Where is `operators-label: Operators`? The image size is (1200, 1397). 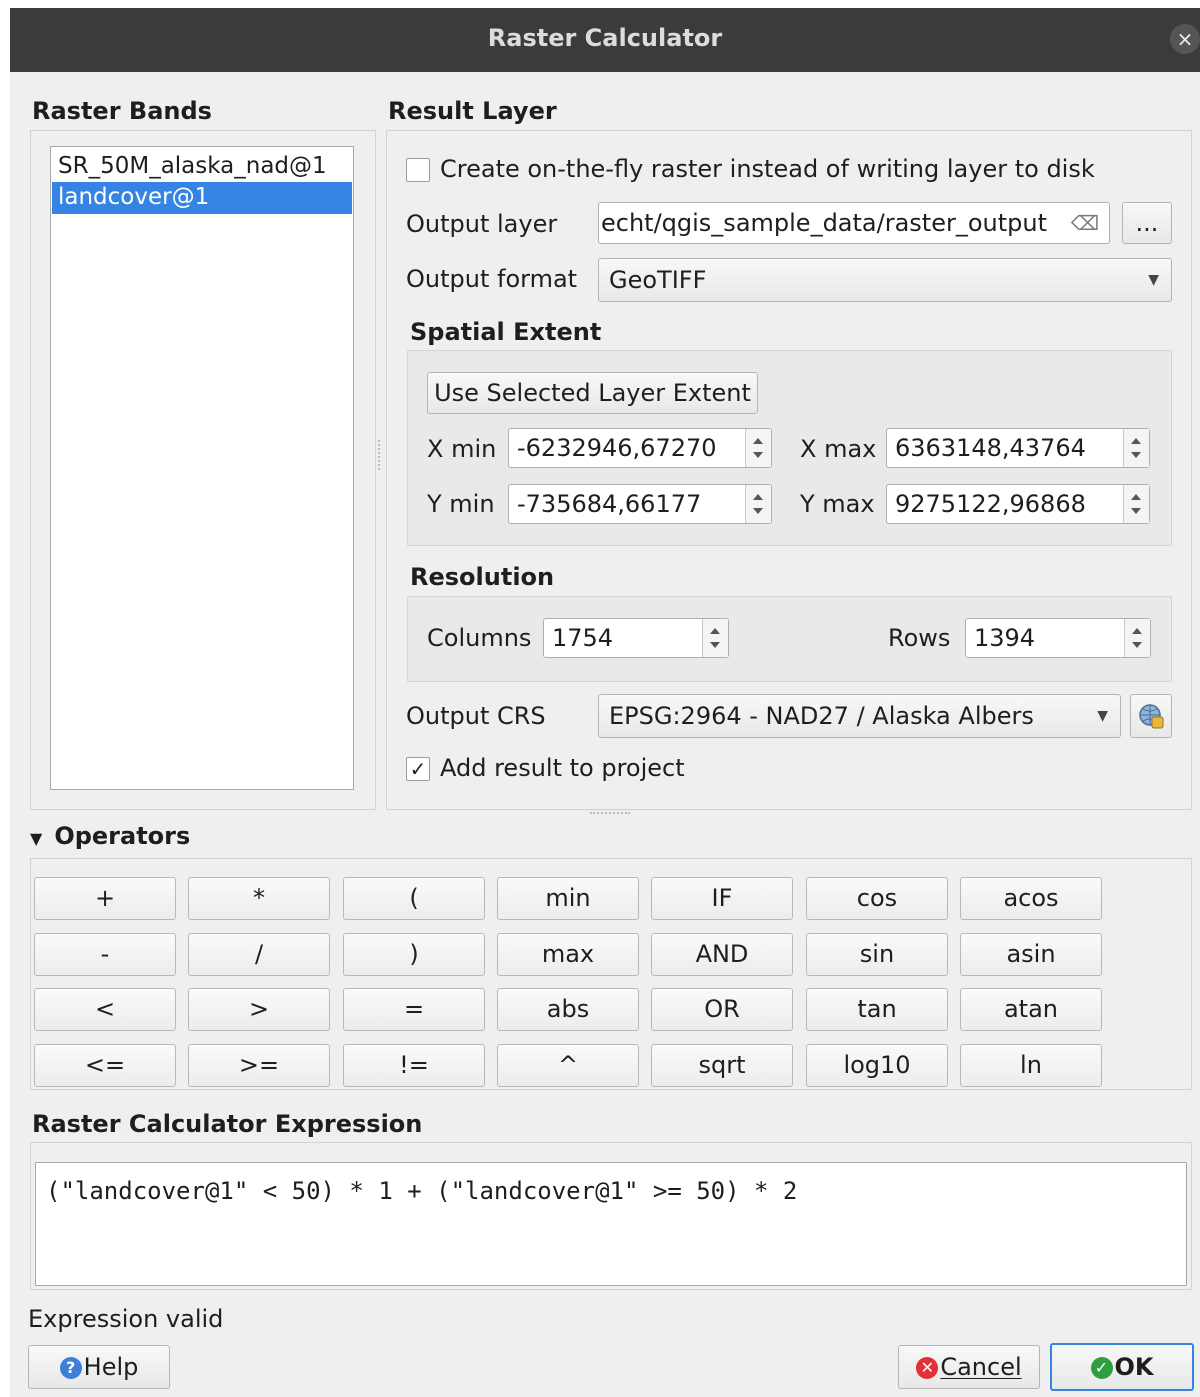 operators-label: Operators is located at coordinates (122, 836).